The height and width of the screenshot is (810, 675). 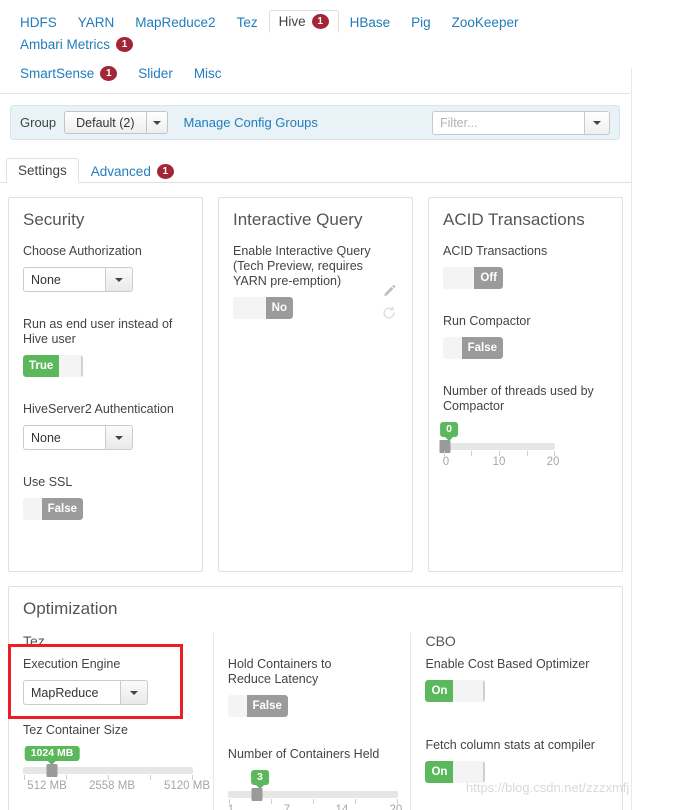 What do you see at coordinates (175, 22) in the screenshot?
I see `service-tab-mapreduce2: MapReduce2` at bounding box center [175, 22].